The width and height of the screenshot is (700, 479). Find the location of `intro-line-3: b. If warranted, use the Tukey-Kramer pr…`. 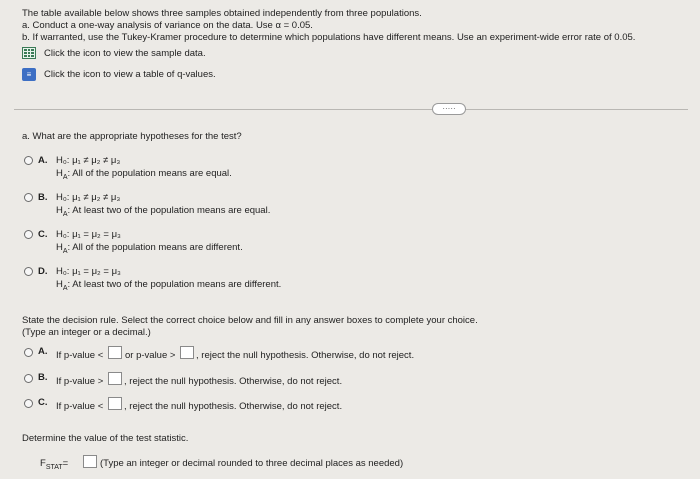

intro-line-3: b. If warranted, use the Tukey-Kramer pr… is located at coordinates (329, 37).